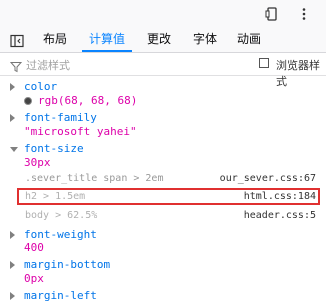 This screenshot has width=326, height=305. I want to click on color-swatch, so click(28, 101).